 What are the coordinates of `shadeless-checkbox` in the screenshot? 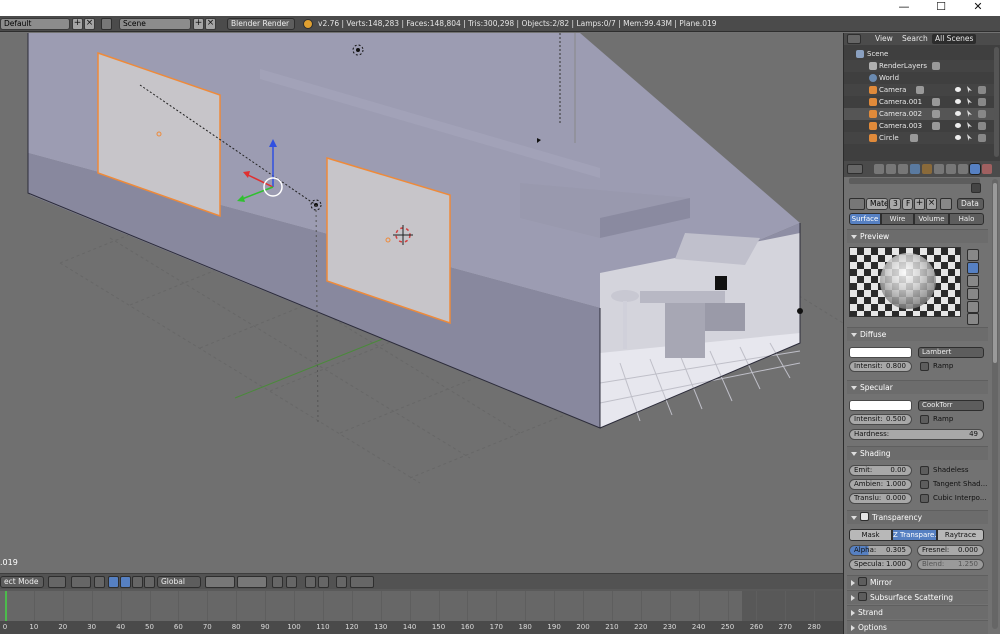 It's located at (924, 470).